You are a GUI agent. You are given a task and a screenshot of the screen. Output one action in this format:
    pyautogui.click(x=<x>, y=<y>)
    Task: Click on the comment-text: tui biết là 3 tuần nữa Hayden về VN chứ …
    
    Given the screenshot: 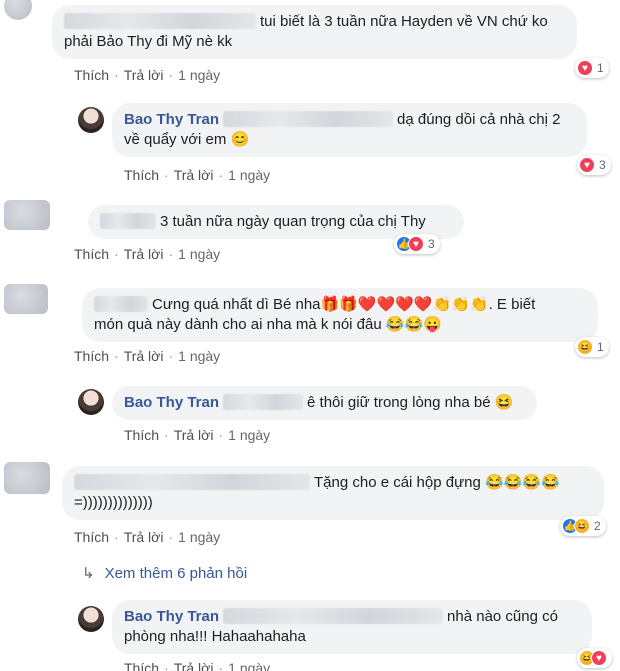 What is the action you would take?
    pyautogui.click(x=404, y=21)
    